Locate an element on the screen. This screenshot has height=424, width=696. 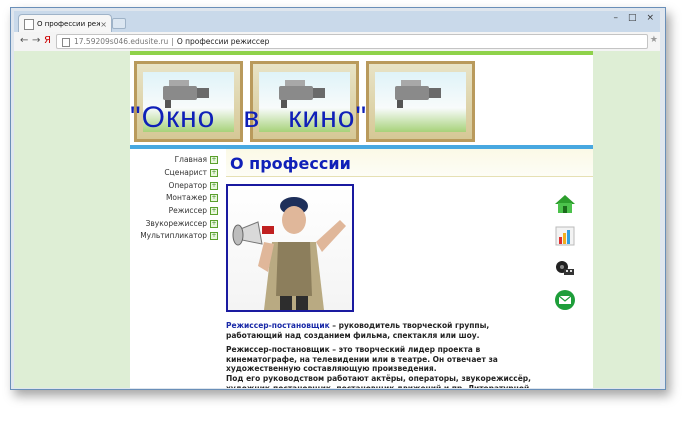
director-with-megaphone-image is located at coordinates (289, 253).